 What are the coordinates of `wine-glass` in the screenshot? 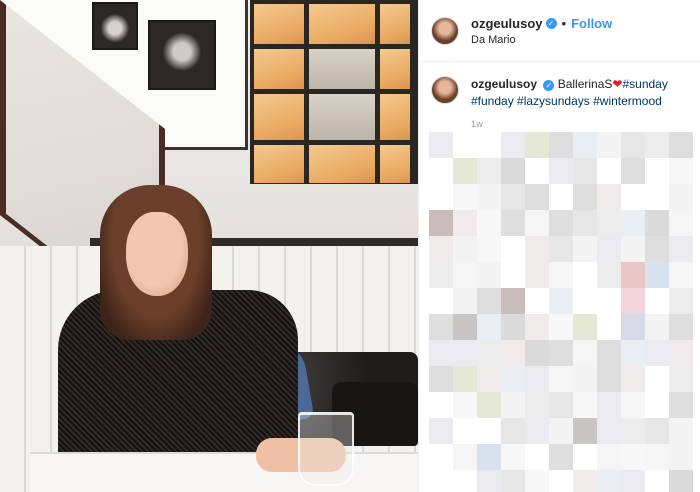 It's located at (326, 449).